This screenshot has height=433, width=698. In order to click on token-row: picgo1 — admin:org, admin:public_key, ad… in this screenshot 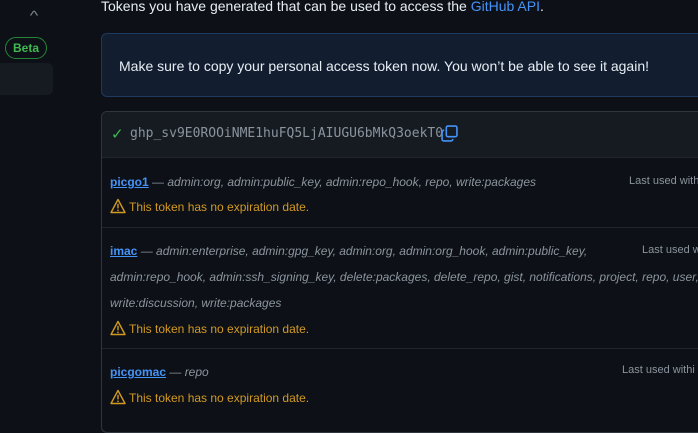, I will do `click(400, 193)`.